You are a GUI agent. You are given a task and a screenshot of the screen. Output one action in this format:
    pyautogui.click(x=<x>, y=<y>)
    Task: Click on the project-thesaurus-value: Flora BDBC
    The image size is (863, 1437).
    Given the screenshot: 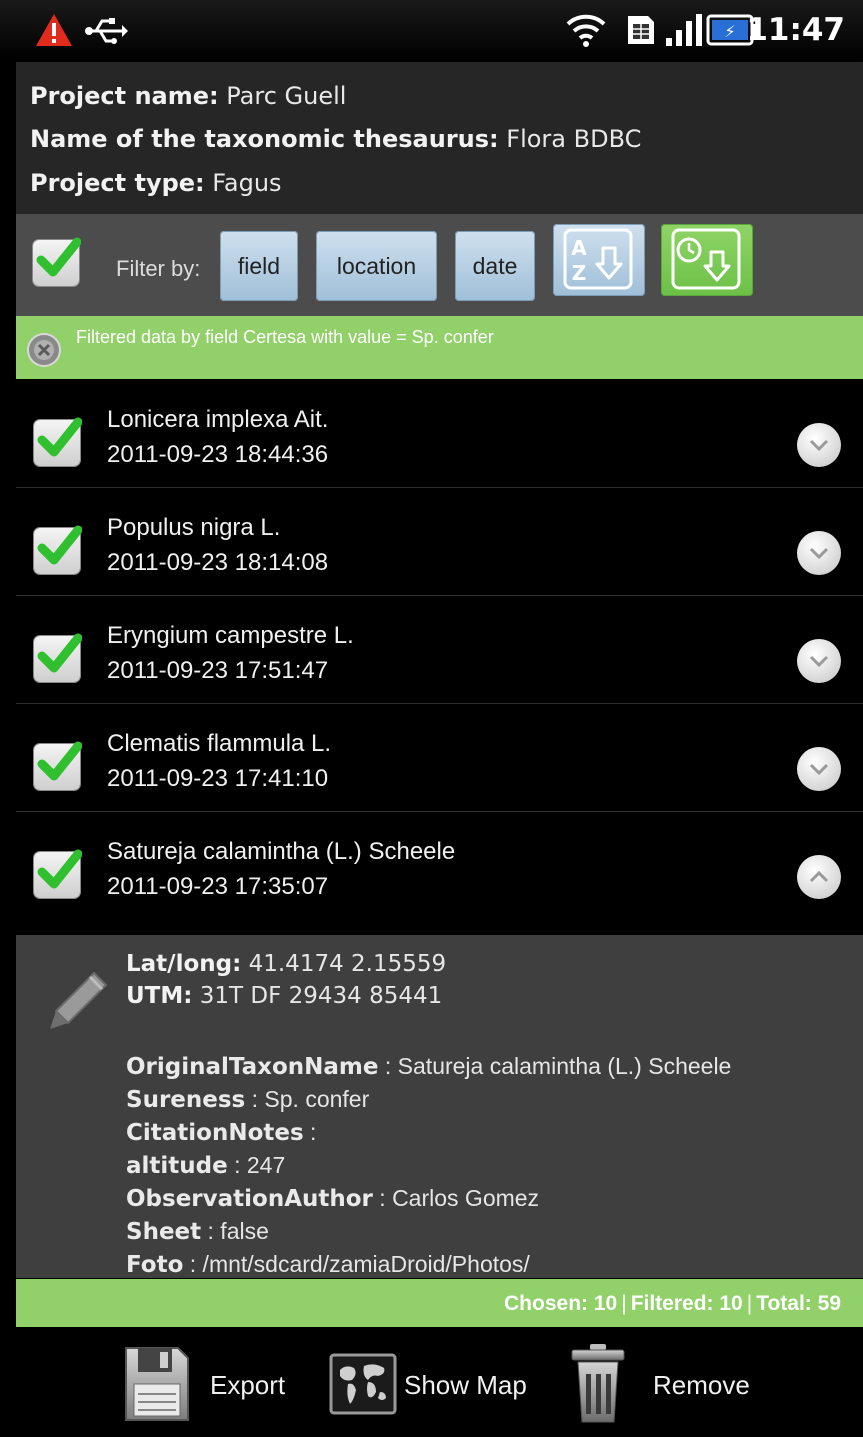 What is the action you would take?
    pyautogui.click(x=570, y=139)
    